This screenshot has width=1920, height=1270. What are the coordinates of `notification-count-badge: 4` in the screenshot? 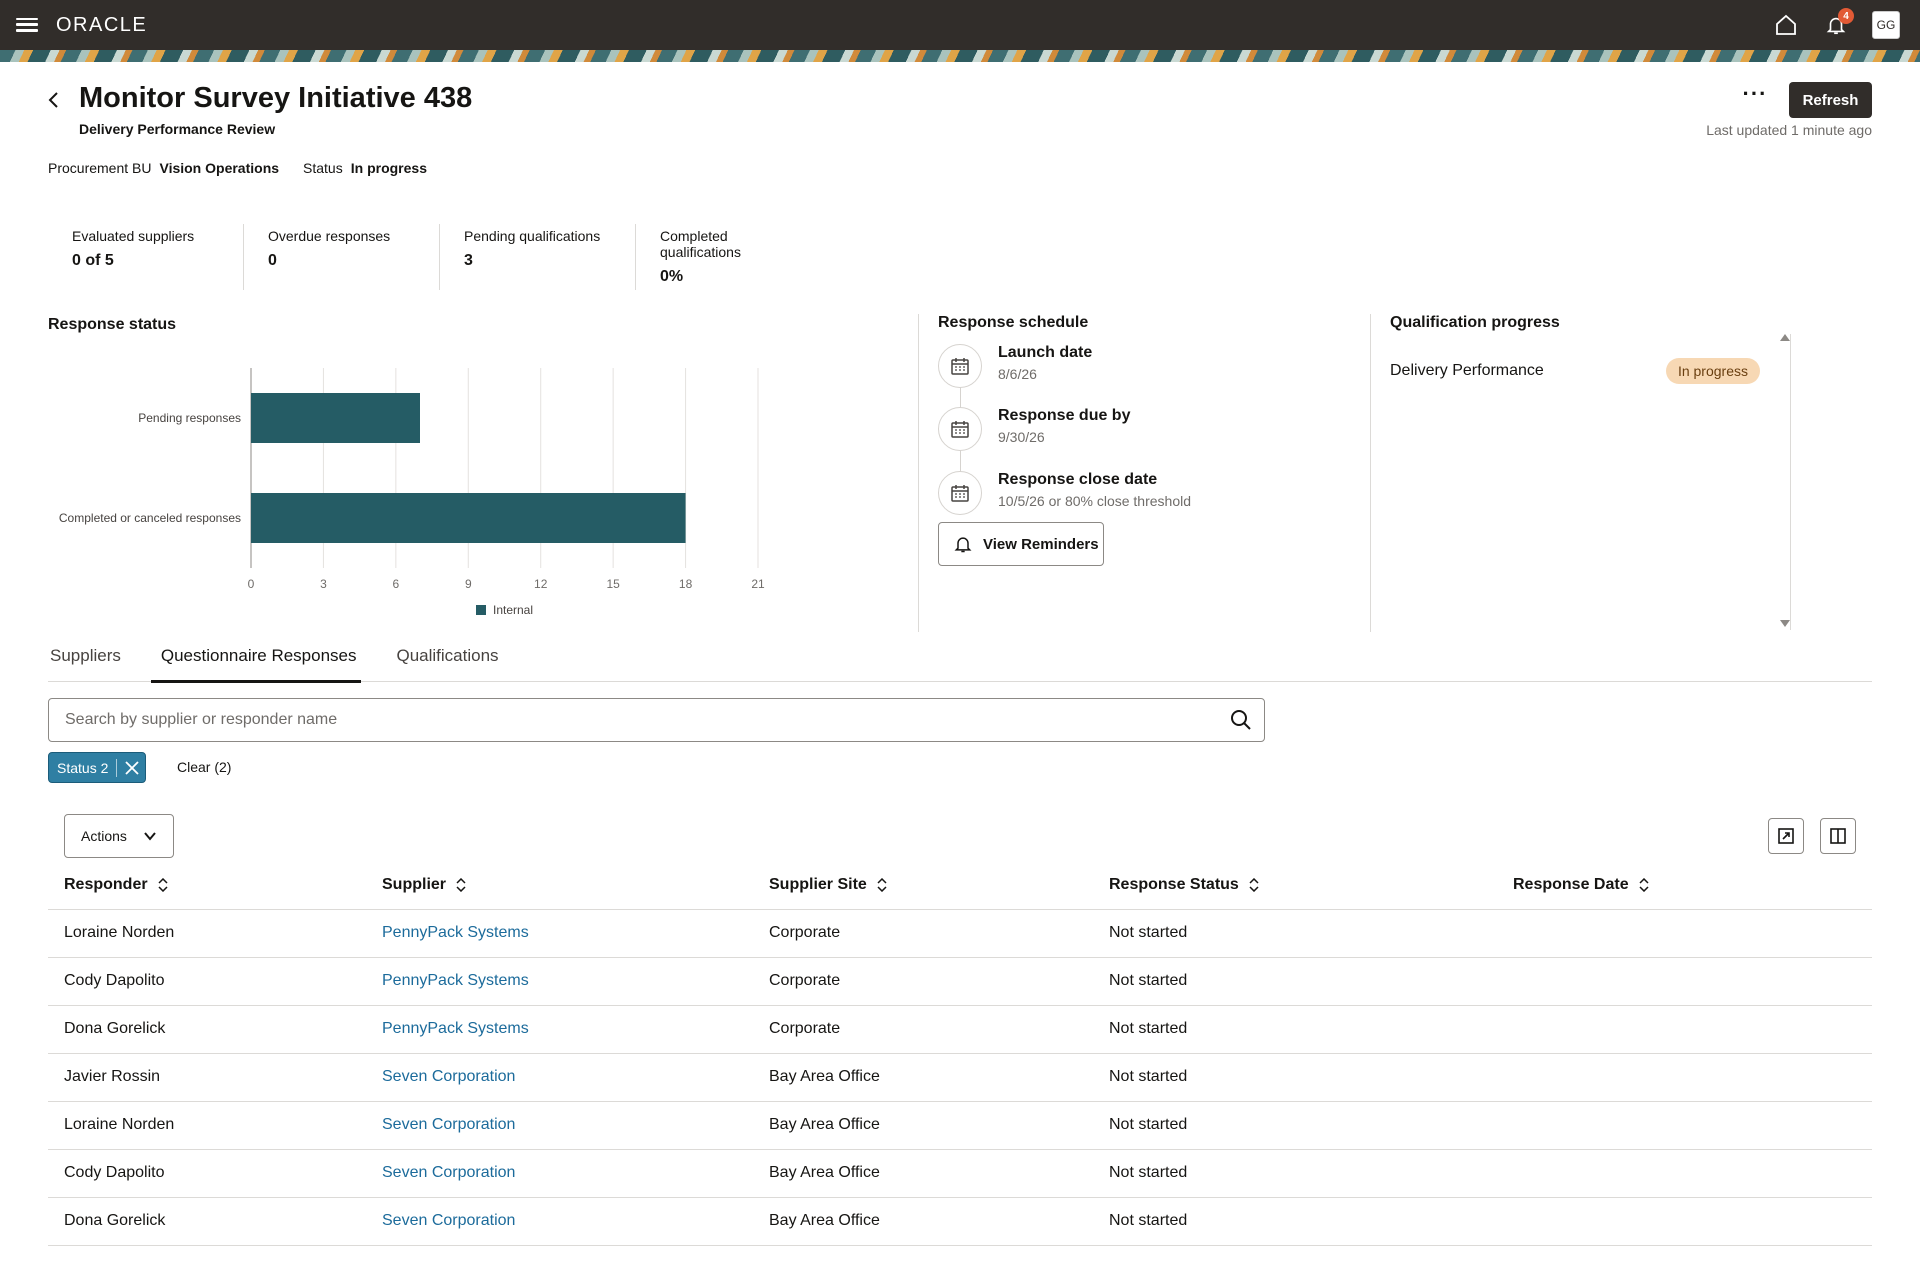 It's located at (1846, 16).